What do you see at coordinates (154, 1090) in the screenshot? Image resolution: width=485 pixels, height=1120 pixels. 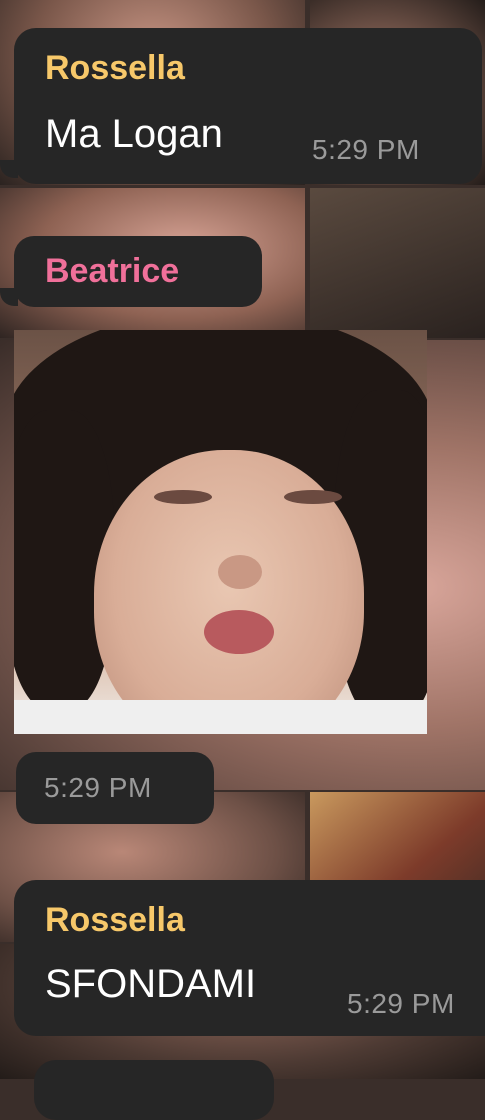 I see `message-bubble-partial` at bounding box center [154, 1090].